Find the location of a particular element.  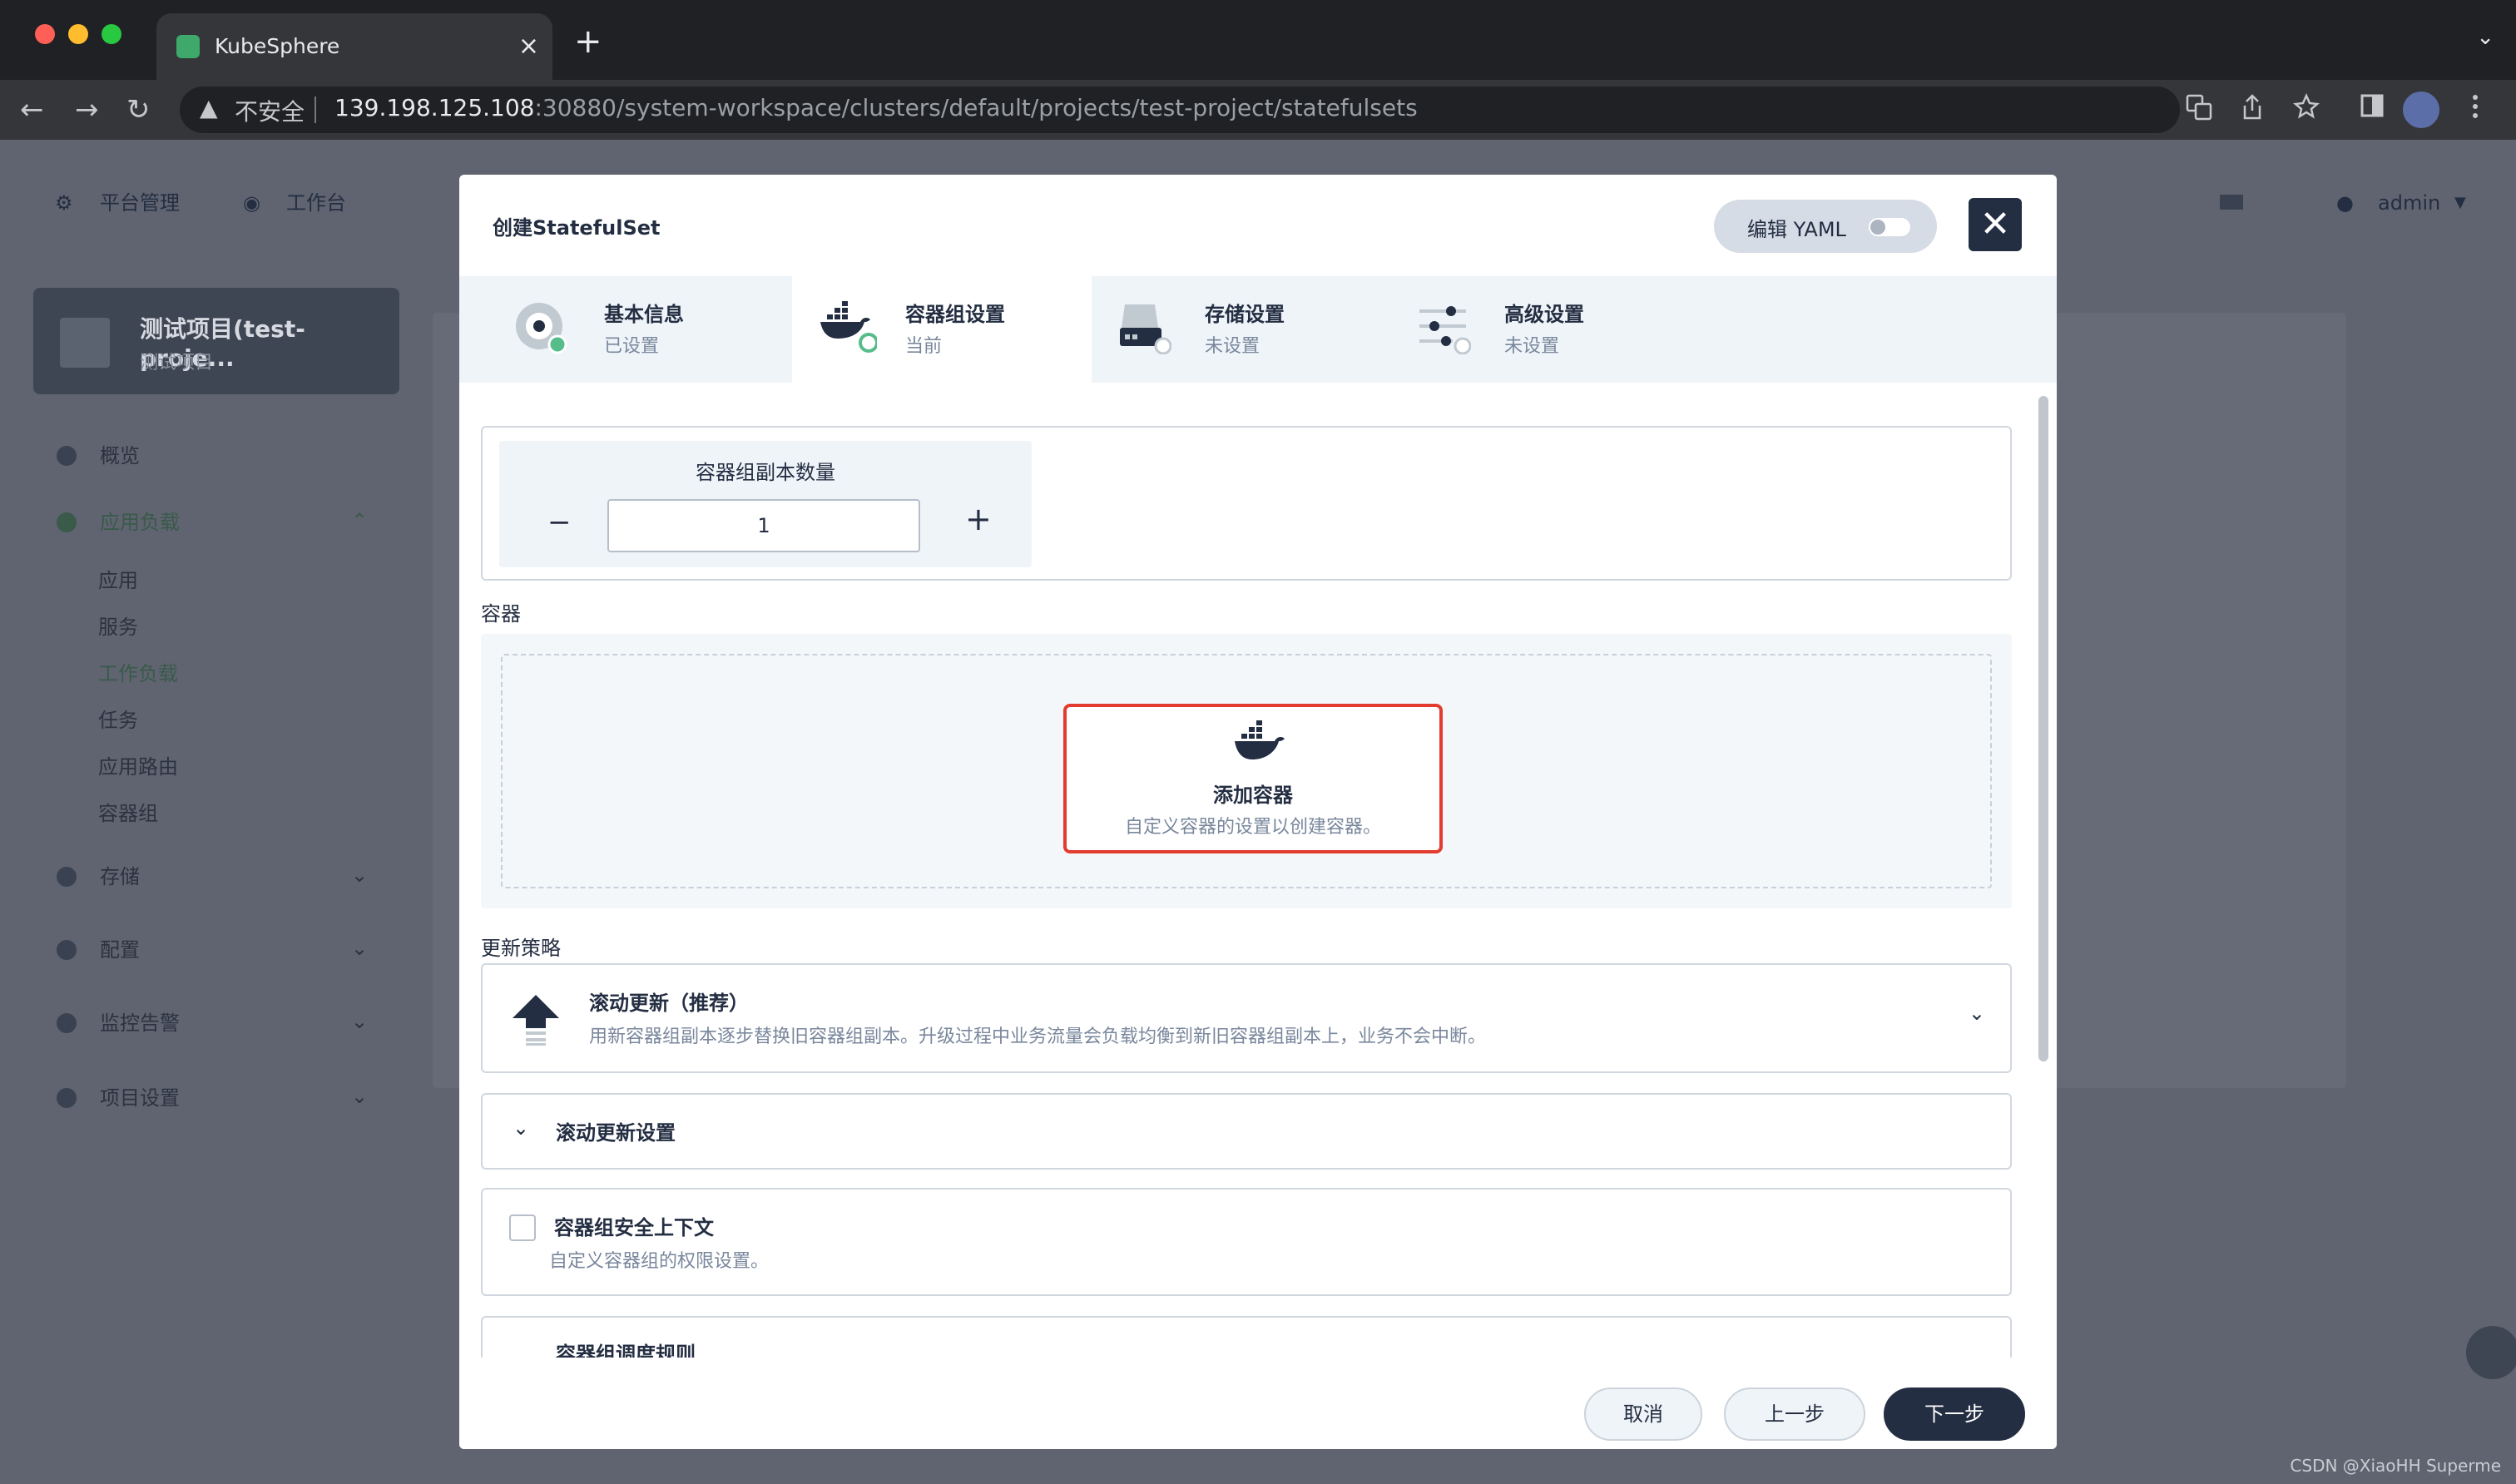

decrease-replicas-button: − is located at coordinates (560, 522).